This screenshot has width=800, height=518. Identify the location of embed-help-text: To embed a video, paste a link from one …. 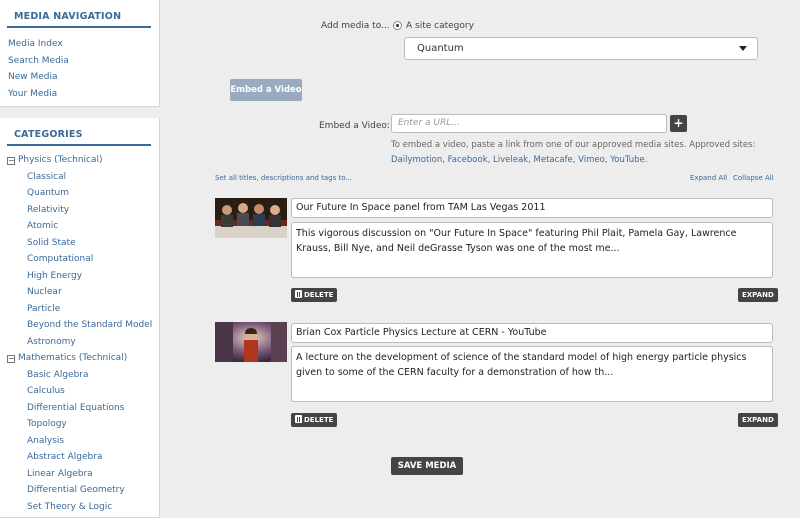
(591, 153).